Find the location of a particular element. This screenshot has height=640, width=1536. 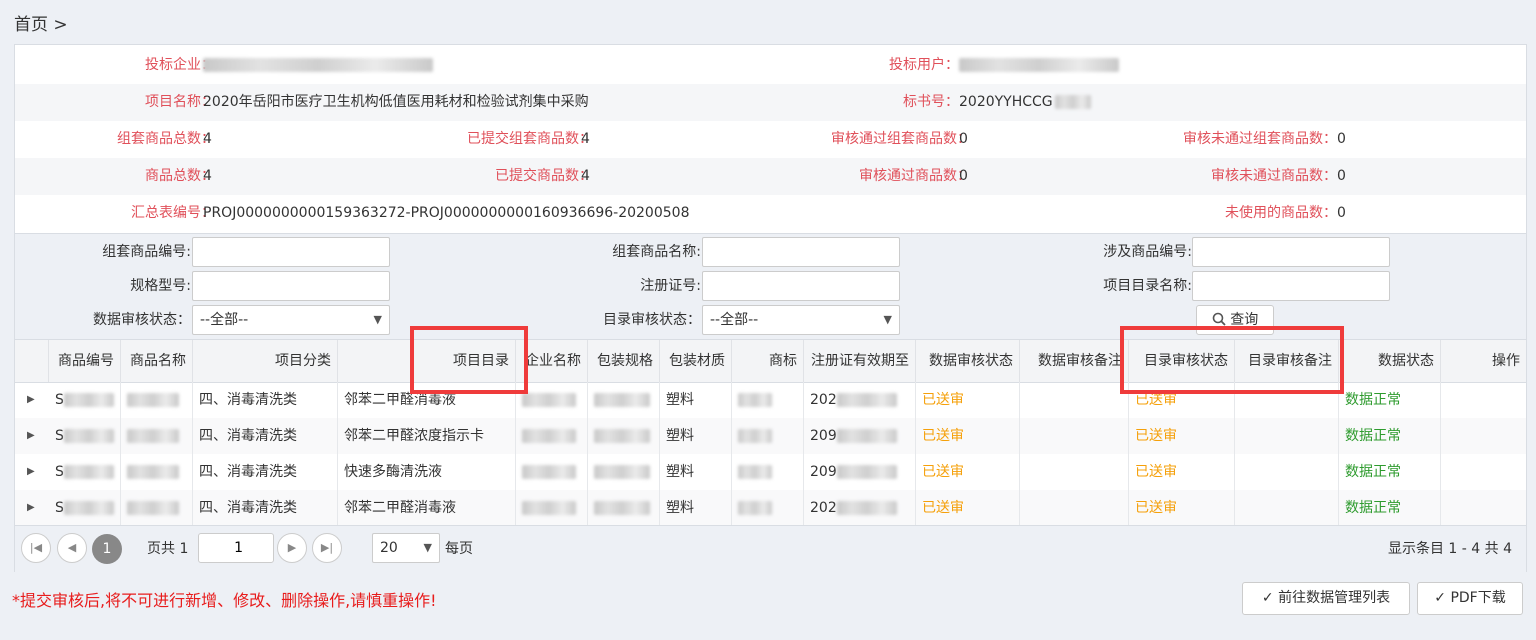

page-of-label: 页共 1 is located at coordinates (168, 549).